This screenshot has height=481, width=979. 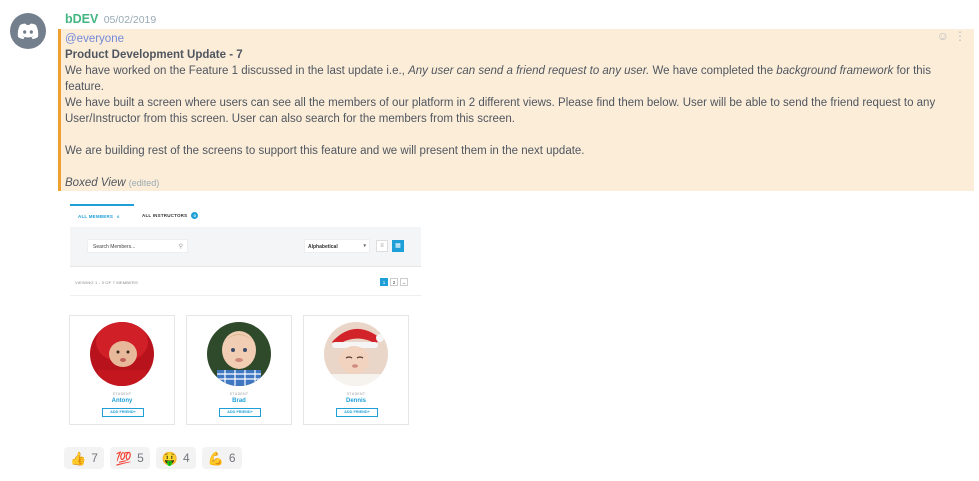 I want to click on reactions-bar: 👍 7 💯 5 🤑 4 💪 6, so click(x=153, y=458).